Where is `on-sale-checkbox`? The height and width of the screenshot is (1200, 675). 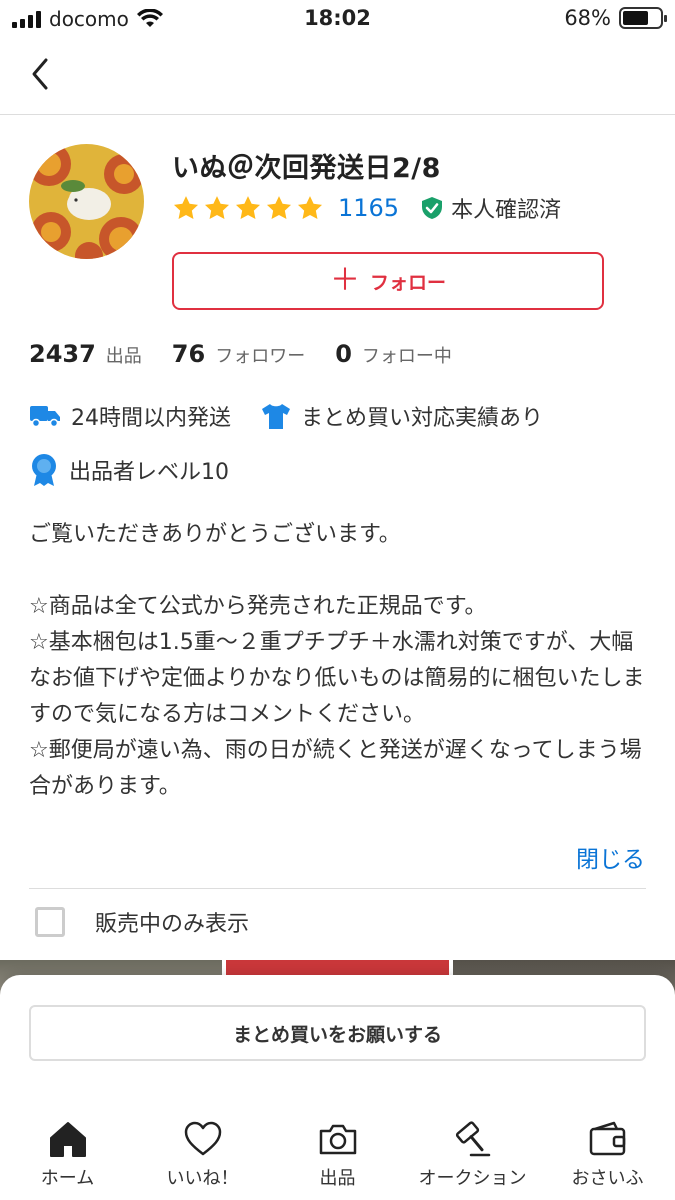
on-sale-checkbox is located at coordinates (50, 922).